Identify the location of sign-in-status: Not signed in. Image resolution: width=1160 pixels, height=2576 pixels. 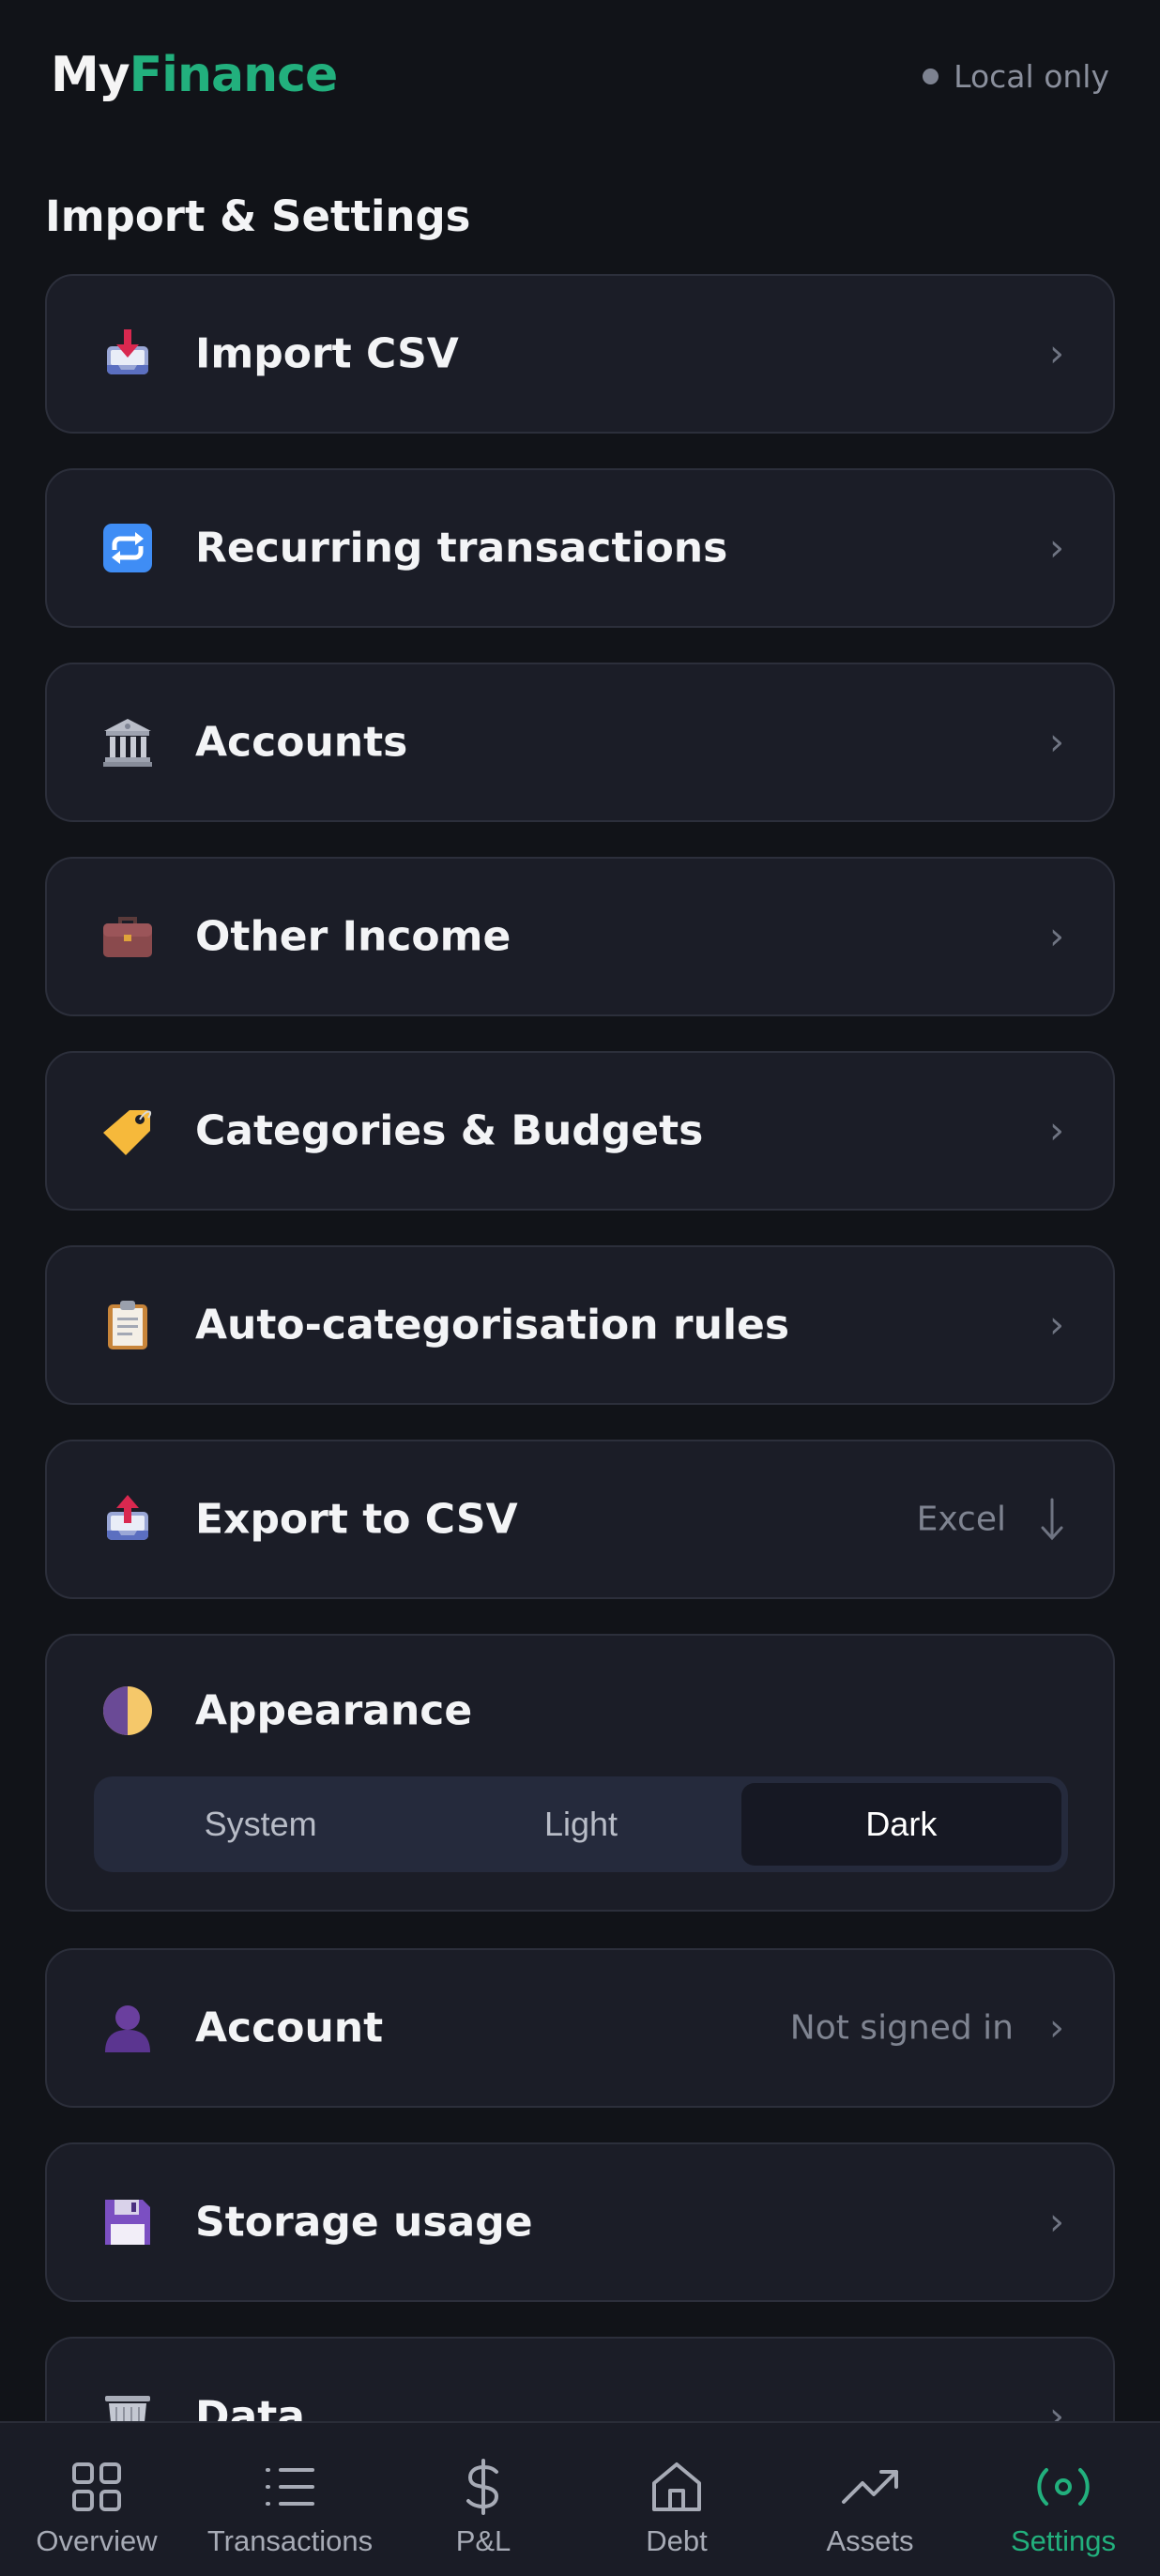
(901, 2028).